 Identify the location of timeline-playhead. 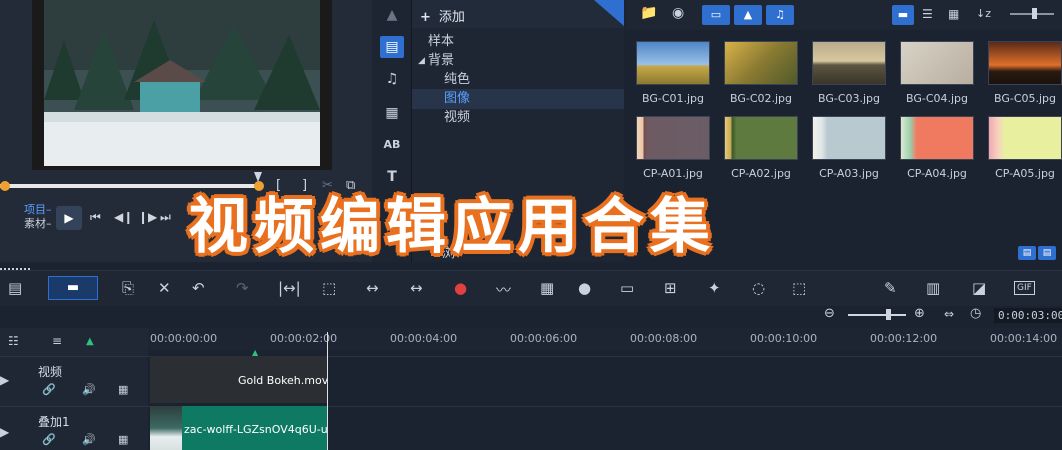
(327, 391).